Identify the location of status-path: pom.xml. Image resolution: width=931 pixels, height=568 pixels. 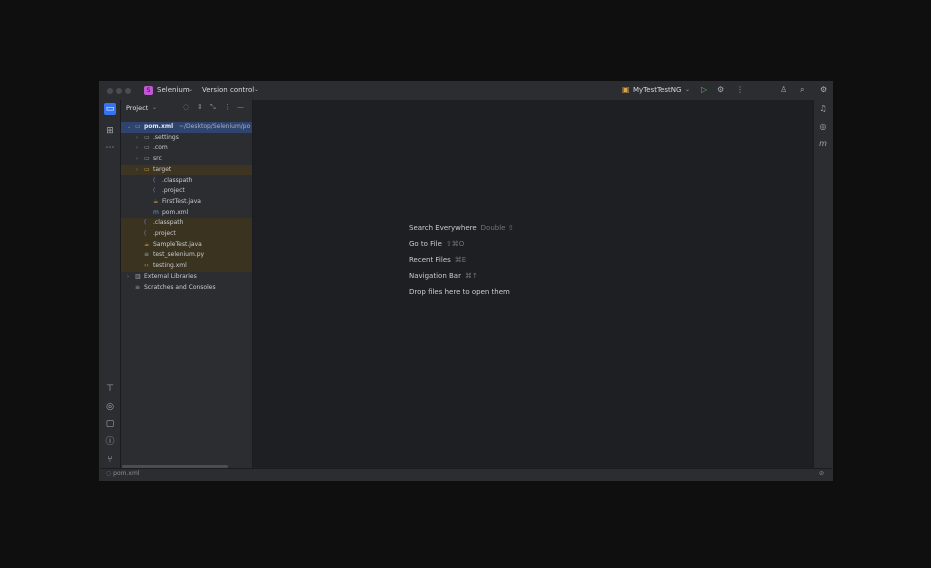
(126, 473).